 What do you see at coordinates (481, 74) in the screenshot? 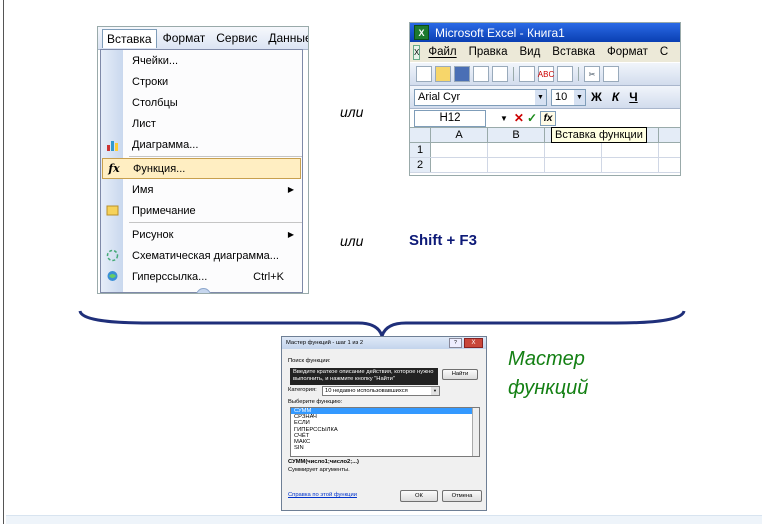
I see `permission-icon` at bounding box center [481, 74].